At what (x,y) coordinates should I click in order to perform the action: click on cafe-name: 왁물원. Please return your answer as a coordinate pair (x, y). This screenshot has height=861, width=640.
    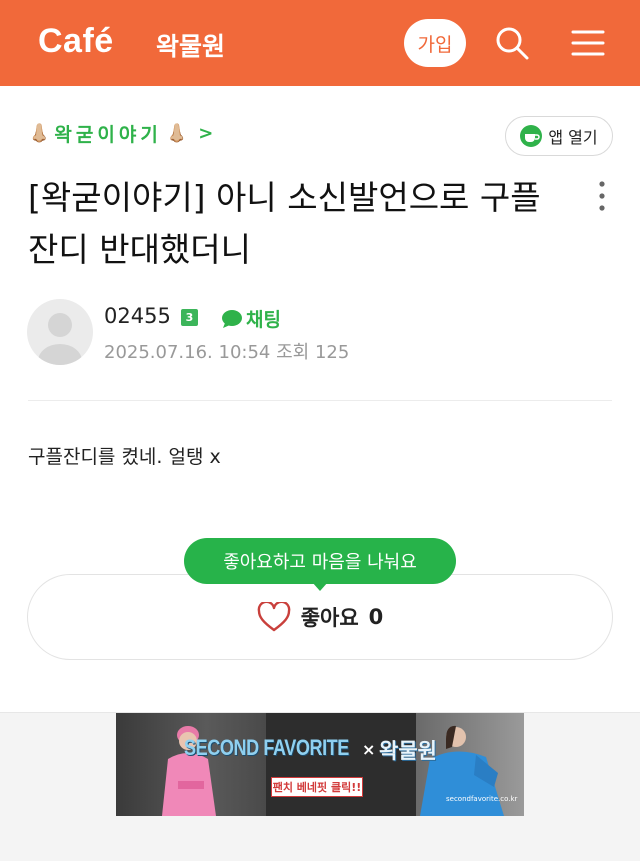
    Looking at the image, I should click on (190, 45).